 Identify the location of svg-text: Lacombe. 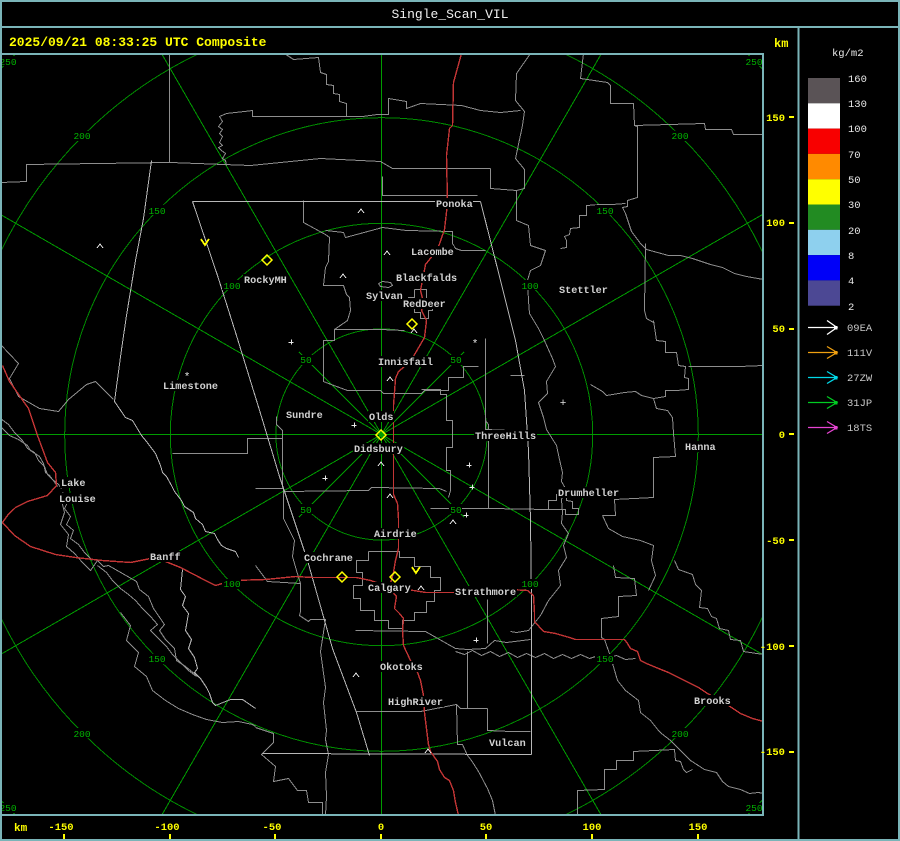
(432, 253).